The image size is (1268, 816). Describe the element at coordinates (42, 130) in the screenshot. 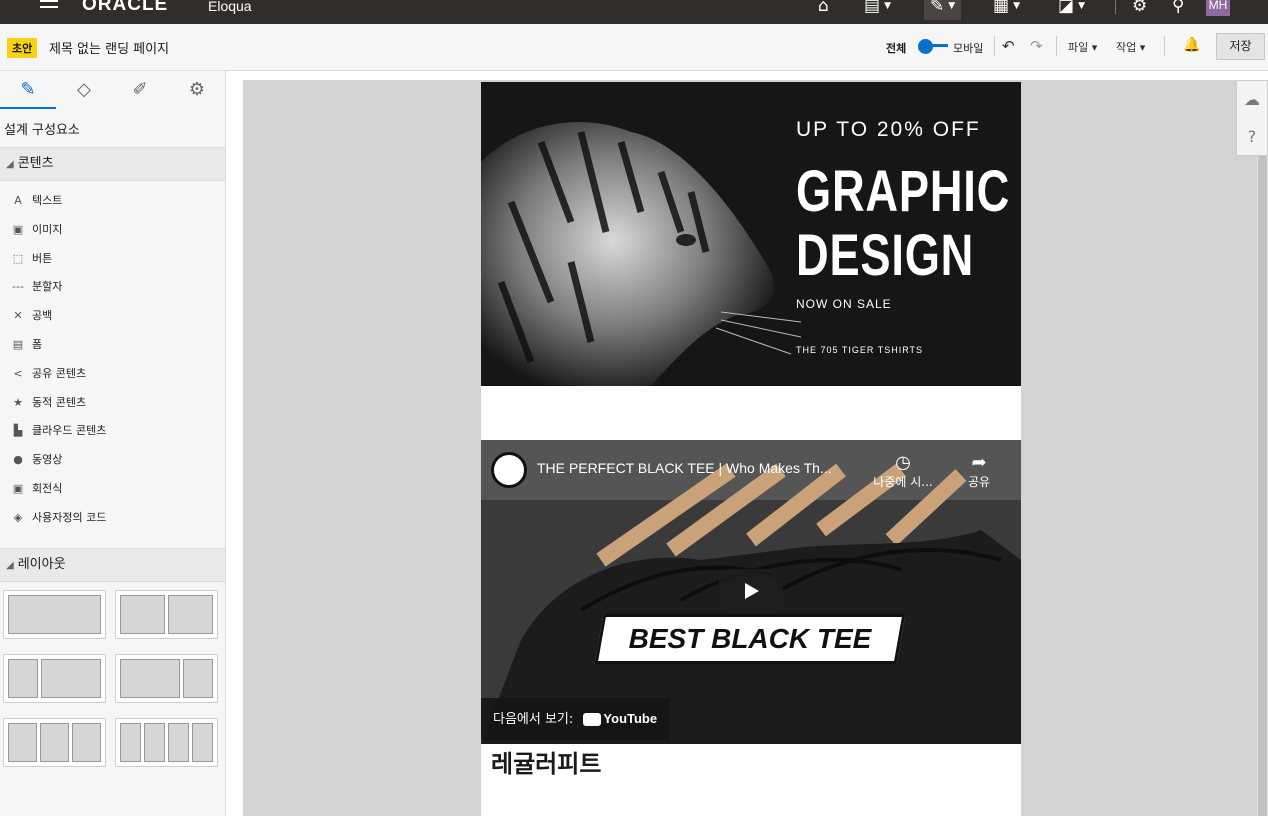

I see `panel-heading: 설계 구성요소` at that location.